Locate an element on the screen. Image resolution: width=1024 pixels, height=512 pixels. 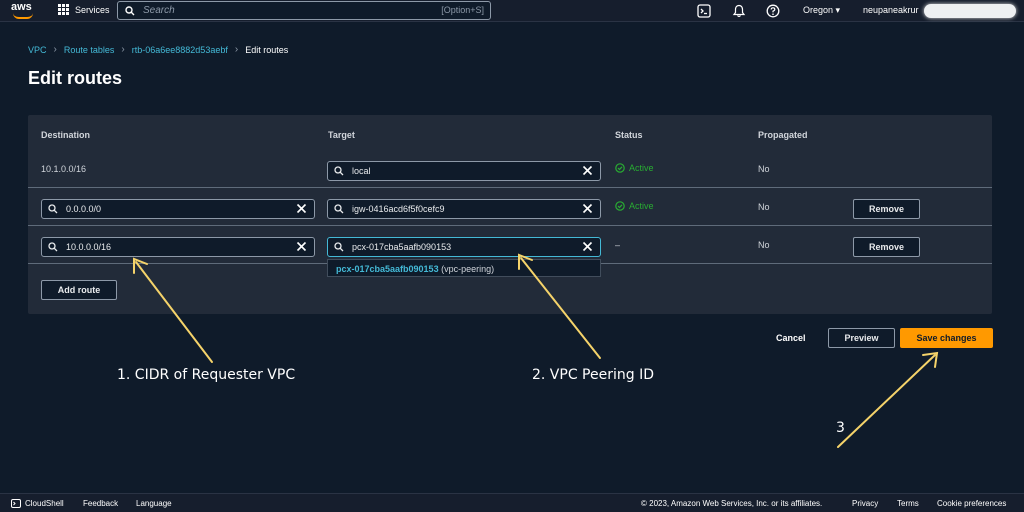
annotation-peering-label: 2. VPC Peering ID is located at coordinates (593, 375).